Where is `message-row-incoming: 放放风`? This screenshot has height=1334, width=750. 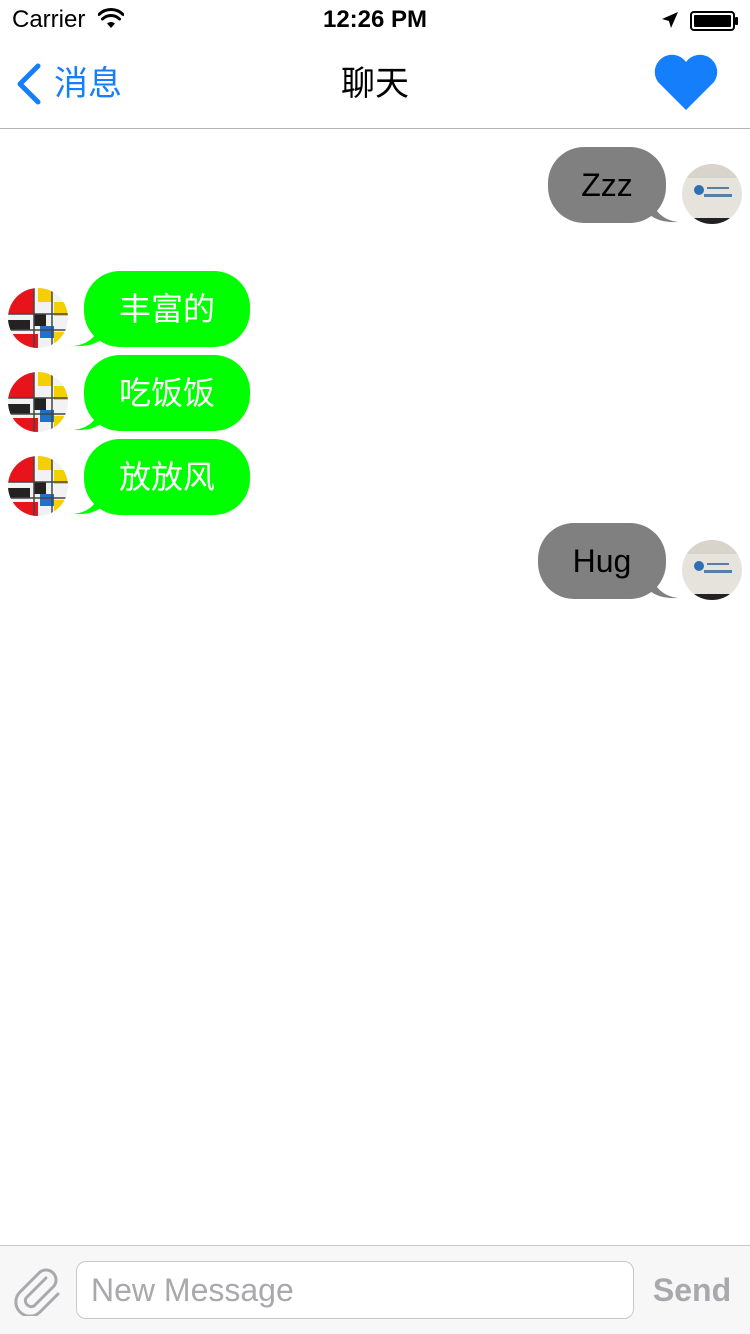
message-row-incoming: 放放风 is located at coordinates (150, 479).